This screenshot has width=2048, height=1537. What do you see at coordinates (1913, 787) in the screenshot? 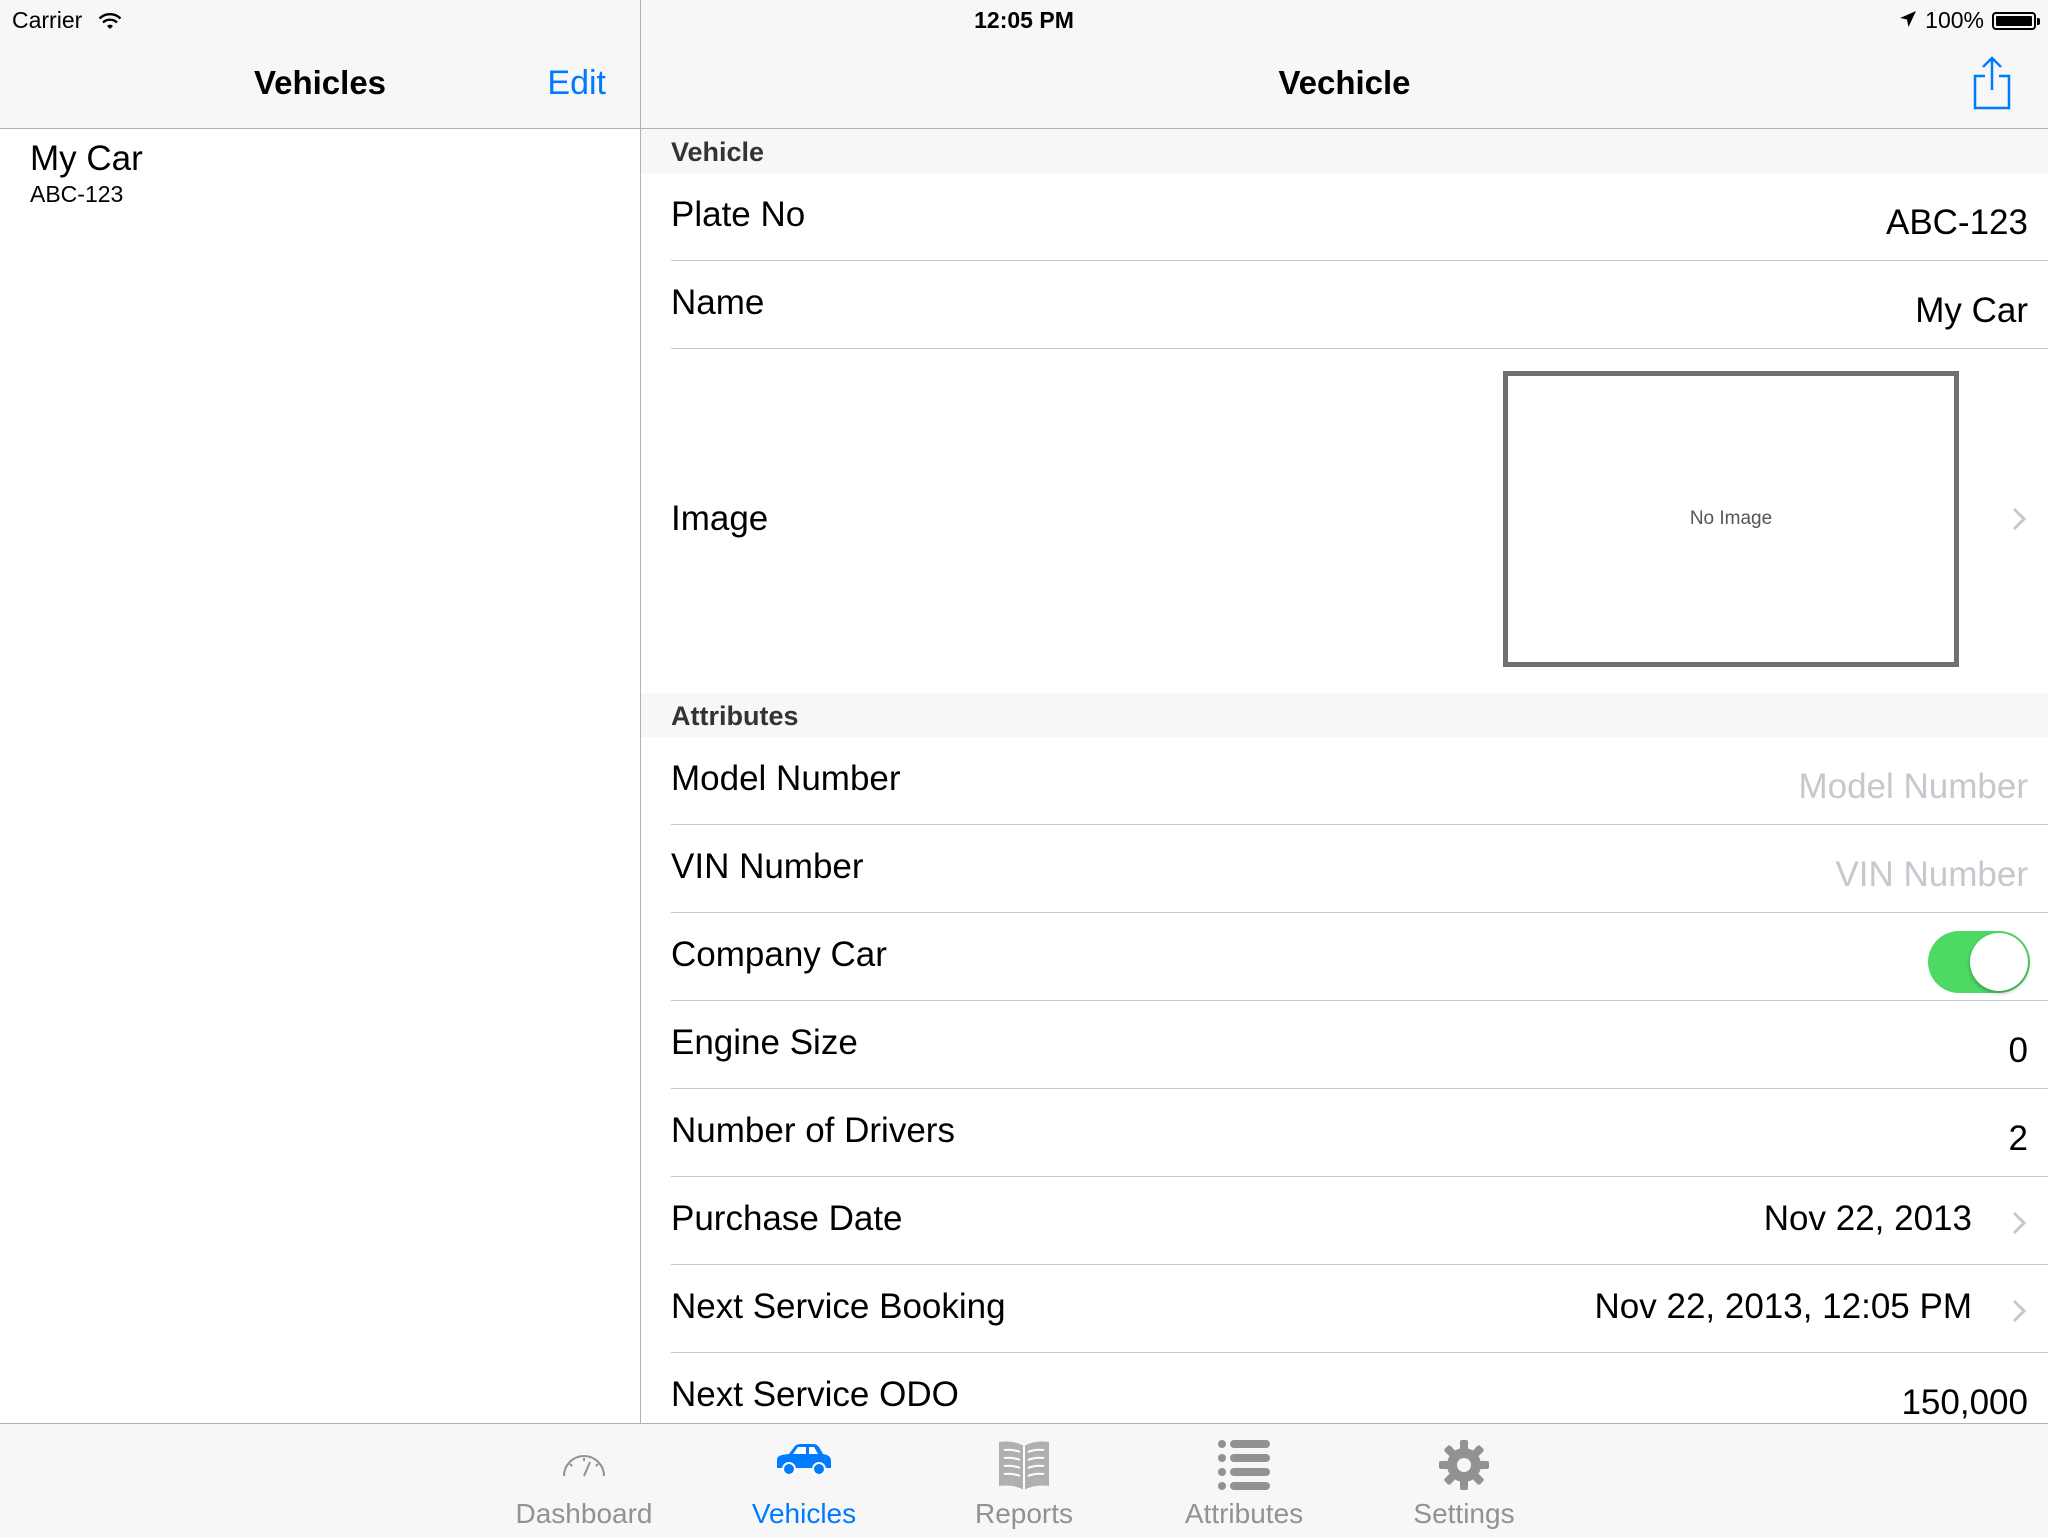
I see `model-number-field: Model Number` at bounding box center [1913, 787].